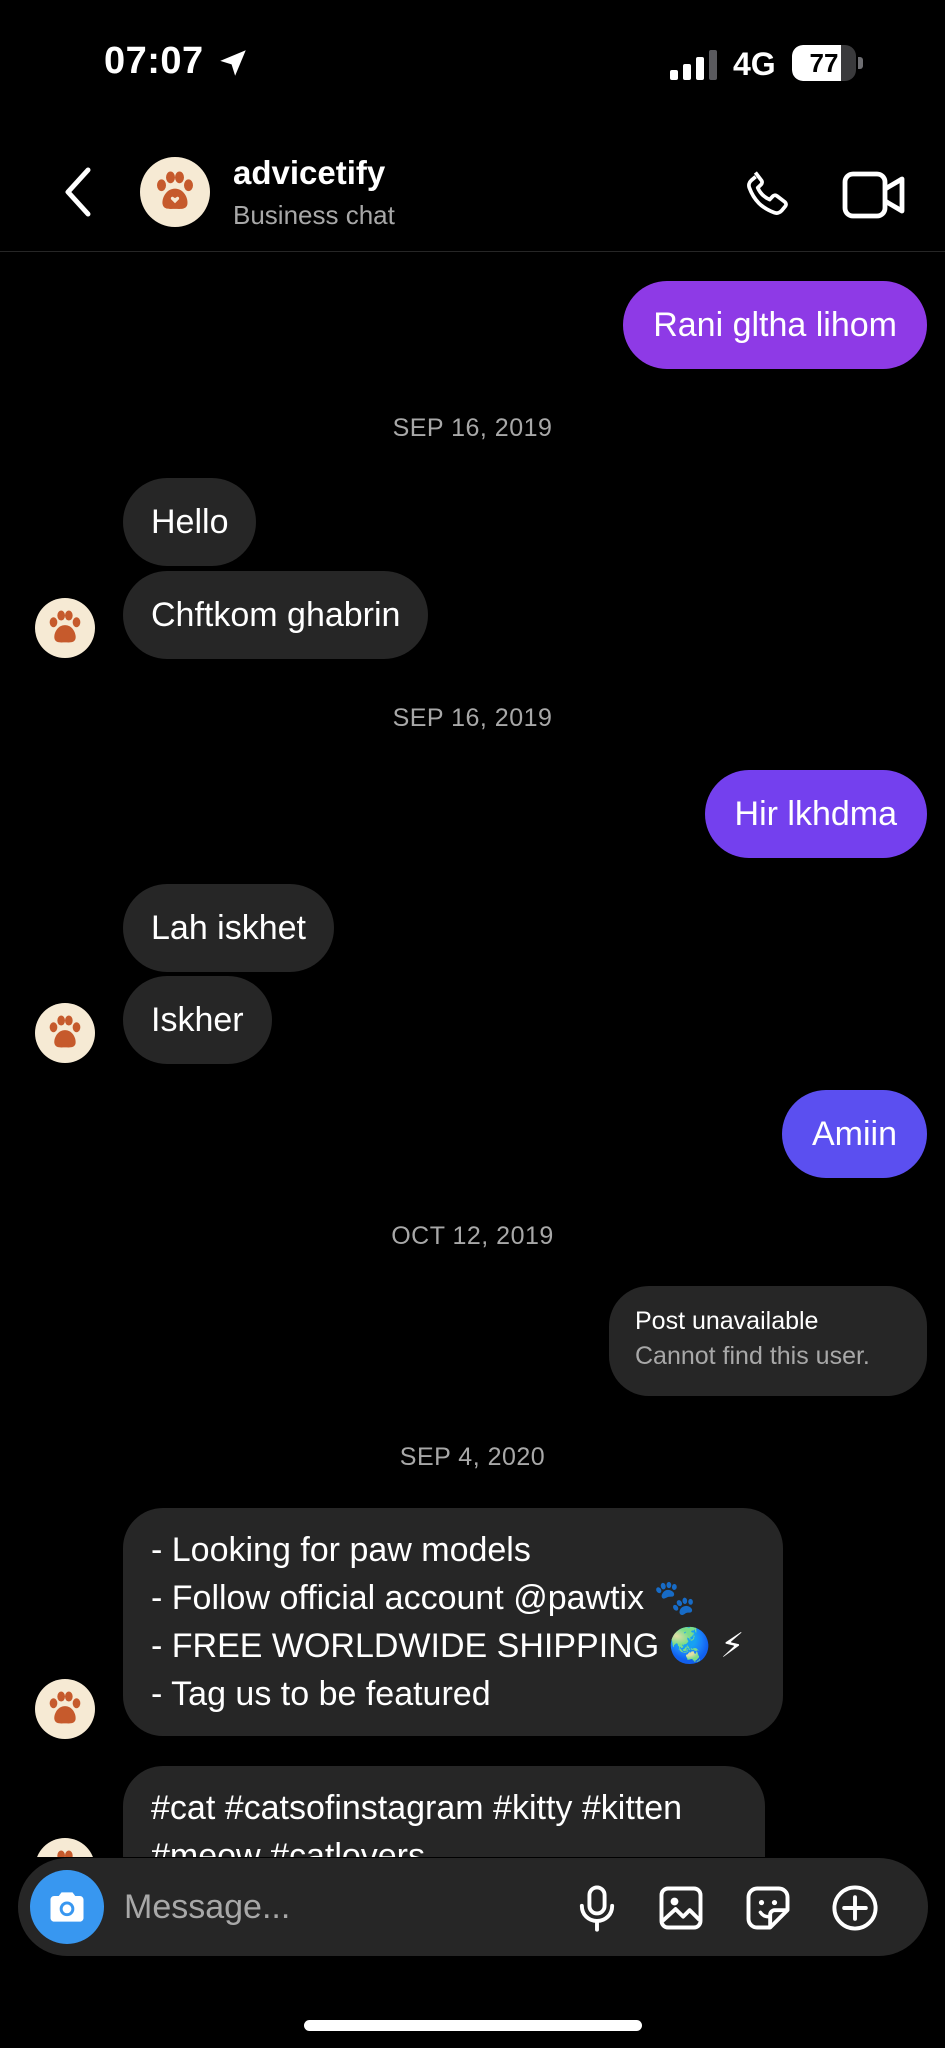  I want to click on image-icon, so click(681, 1908).